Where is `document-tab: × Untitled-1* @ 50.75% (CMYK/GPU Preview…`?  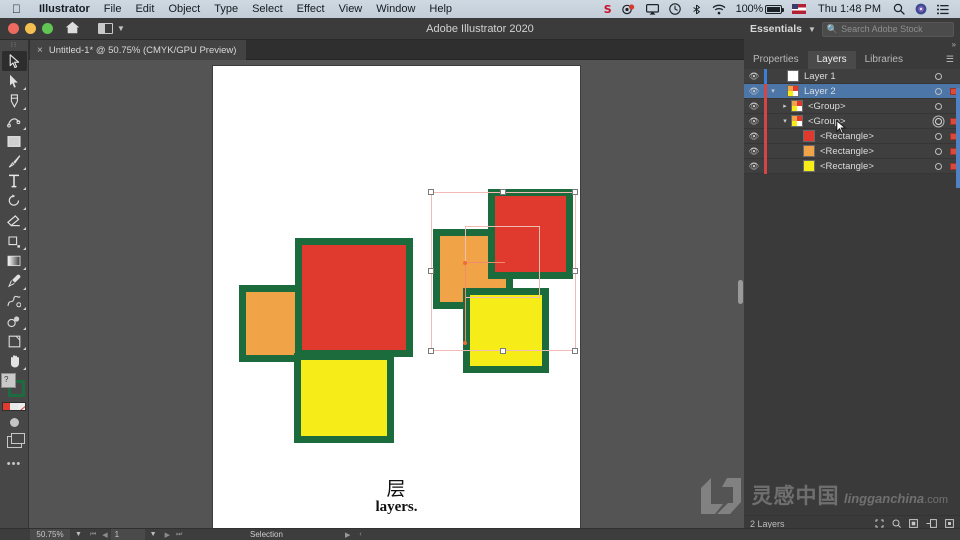 document-tab: × Untitled-1* @ 50.75% (CMYK/GPU Preview… is located at coordinates (138, 50).